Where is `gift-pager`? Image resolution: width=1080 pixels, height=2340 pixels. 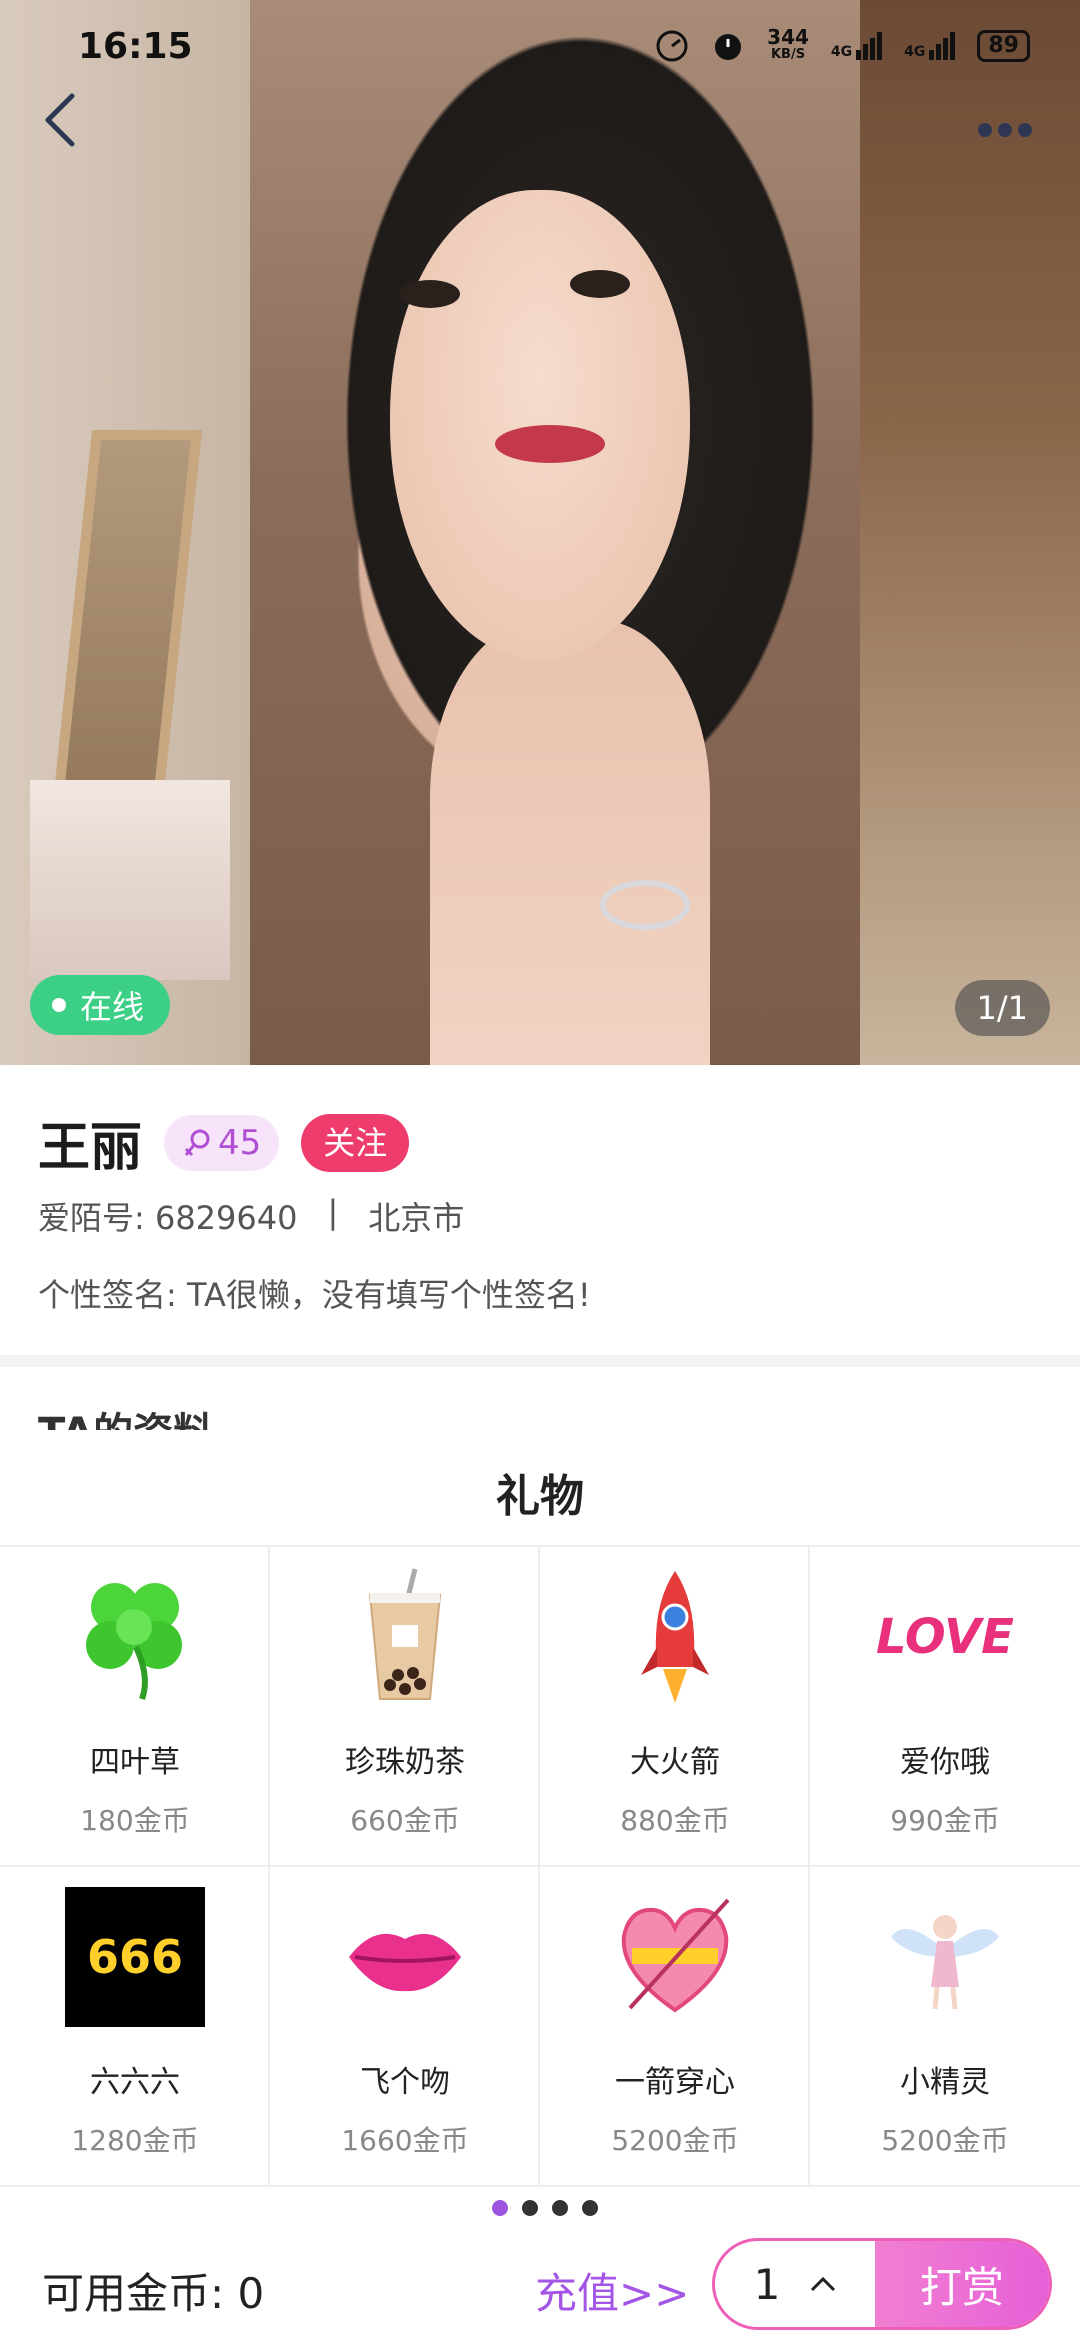 gift-pager is located at coordinates (545, 2208).